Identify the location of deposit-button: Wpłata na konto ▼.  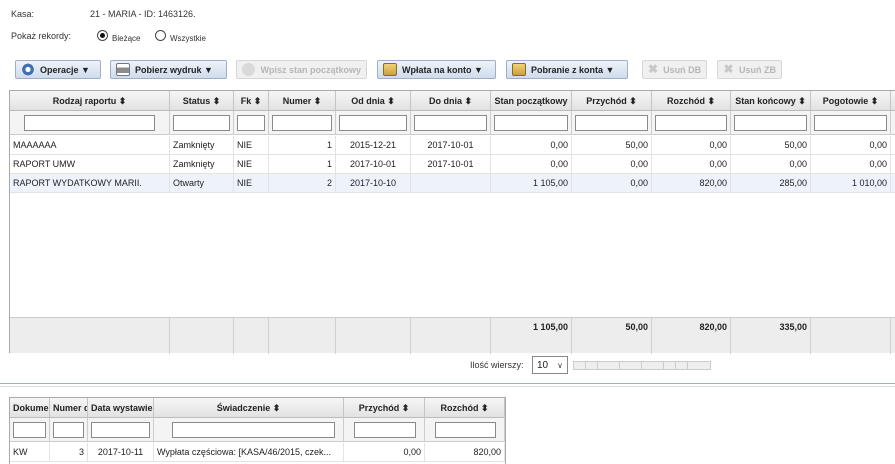
(436, 69).